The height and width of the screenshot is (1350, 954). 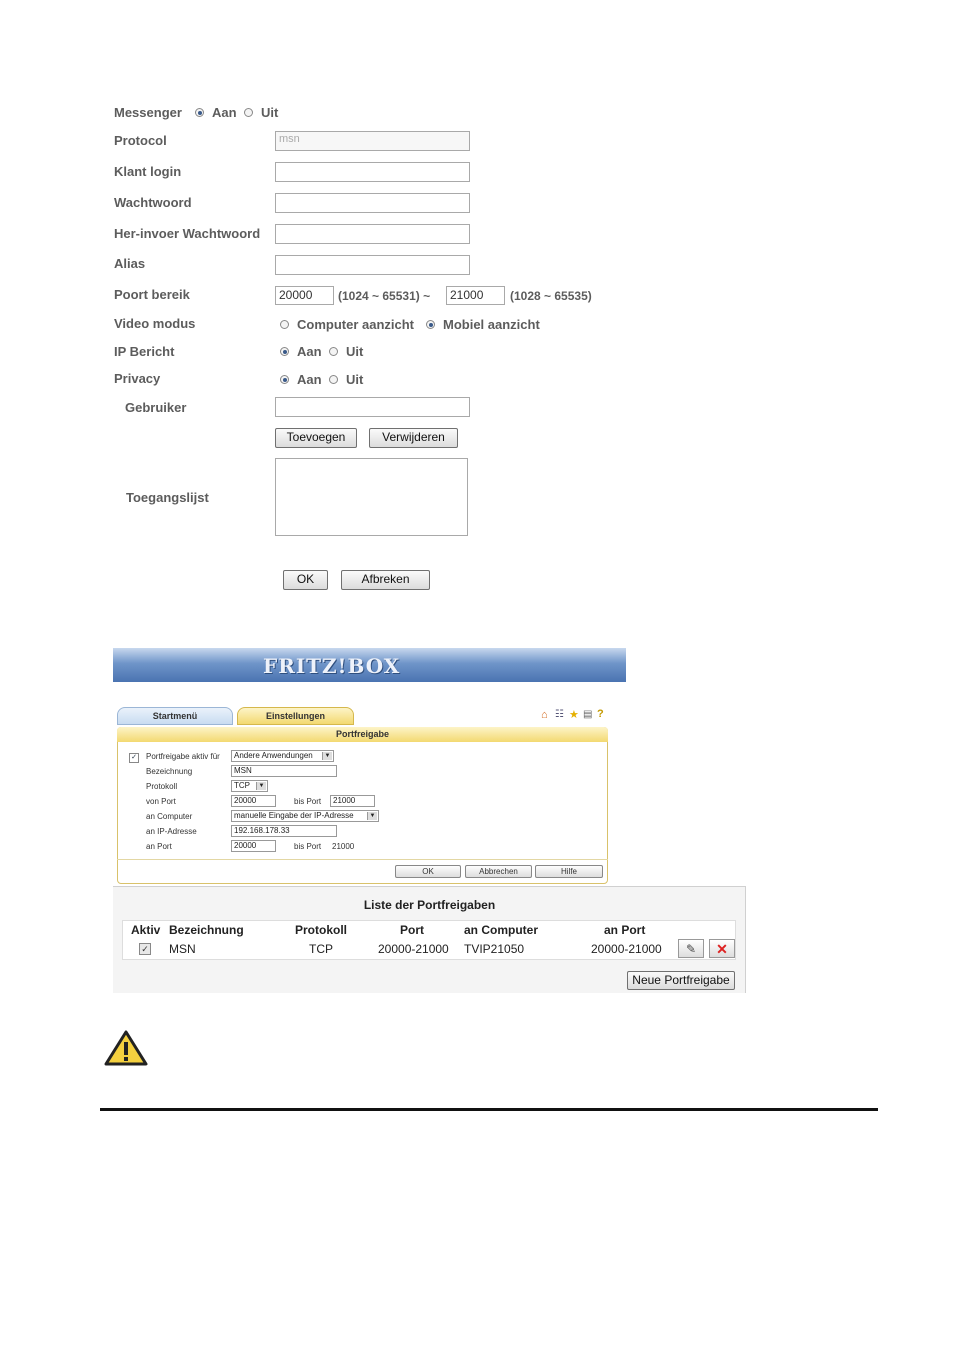 What do you see at coordinates (722, 948) in the screenshot?
I see `delete-icon: ✕` at bounding box center [722, 948].